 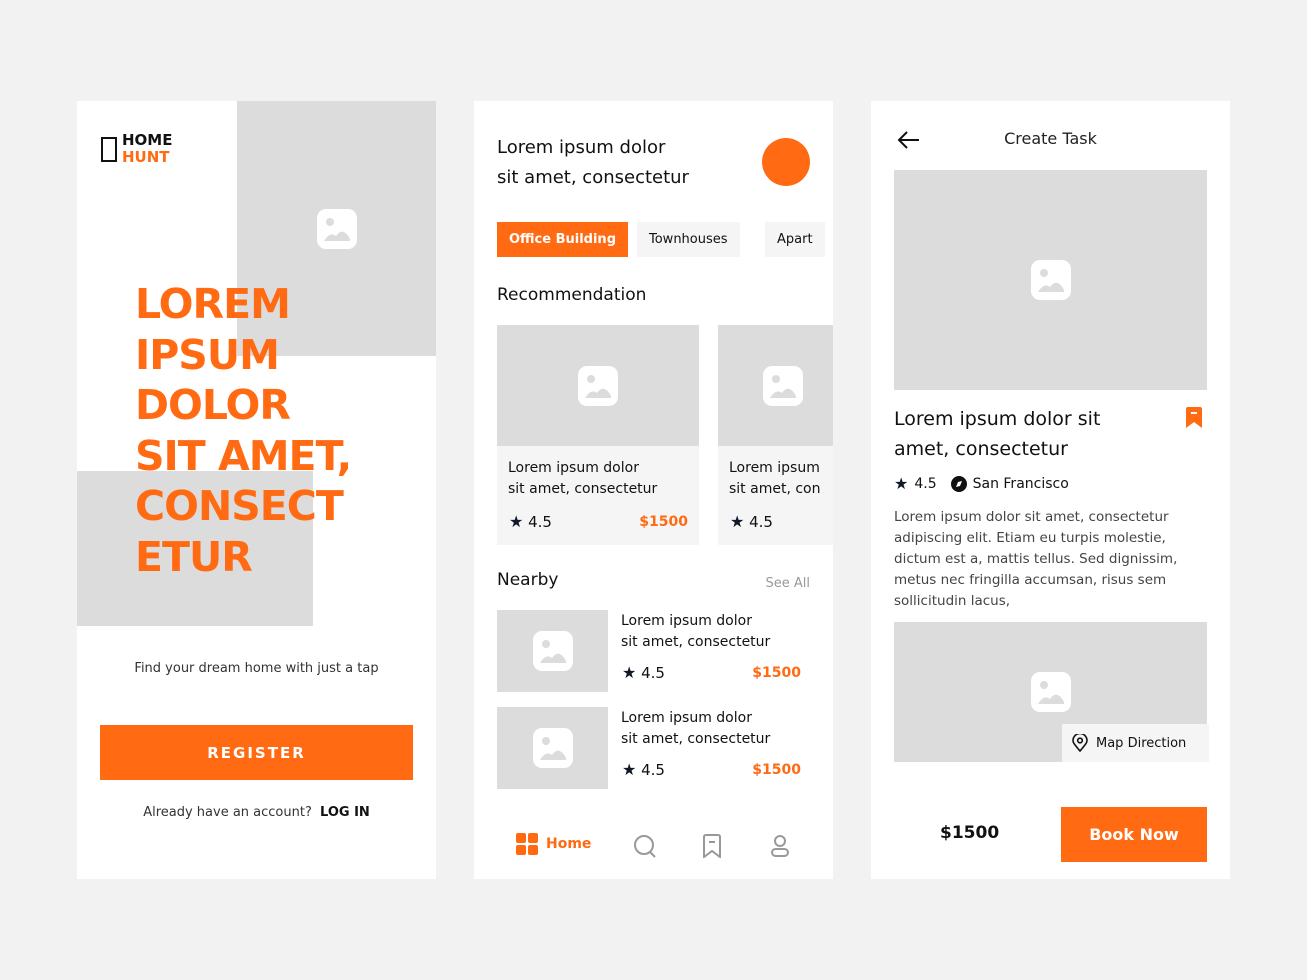 What do you see at coordinates (774, 479) in the screenshot?
I see `card-title: Lorem ipsum sit amet, con` at bounding box center [774, 479].